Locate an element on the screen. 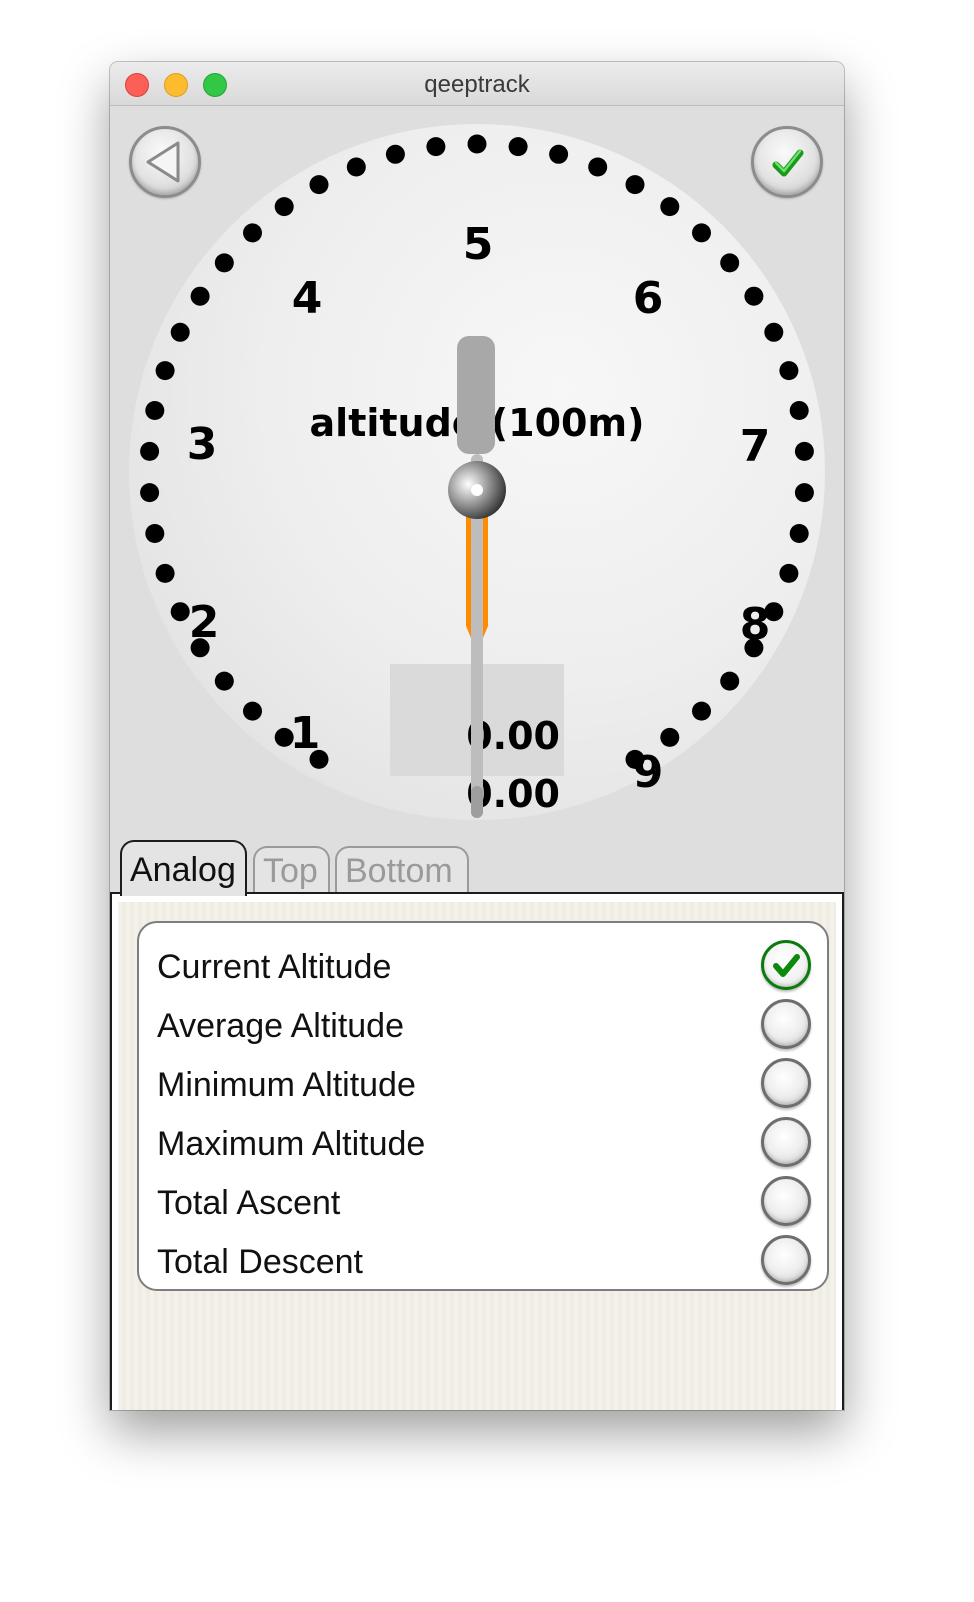 The image size is (974, 1602). option-maximum-altitude: Maximum Altitude is located at coordinates (483, 1146).